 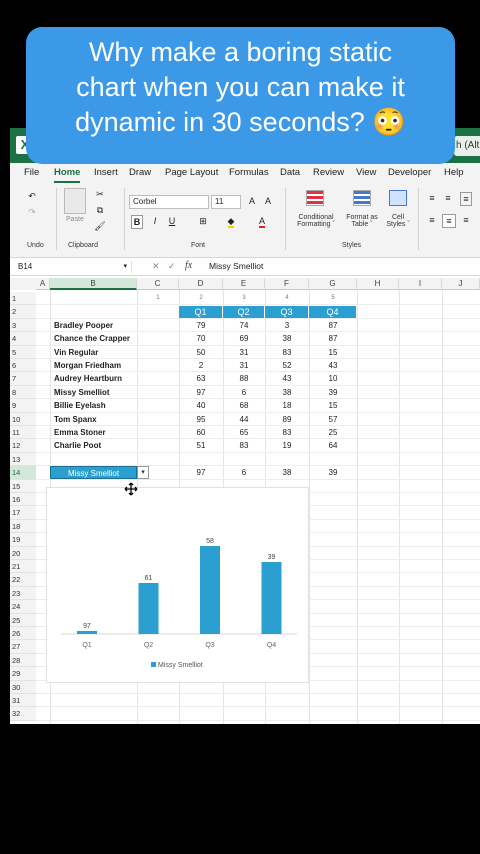 I want to click on row-header: 9, so click(x=23, y=406).